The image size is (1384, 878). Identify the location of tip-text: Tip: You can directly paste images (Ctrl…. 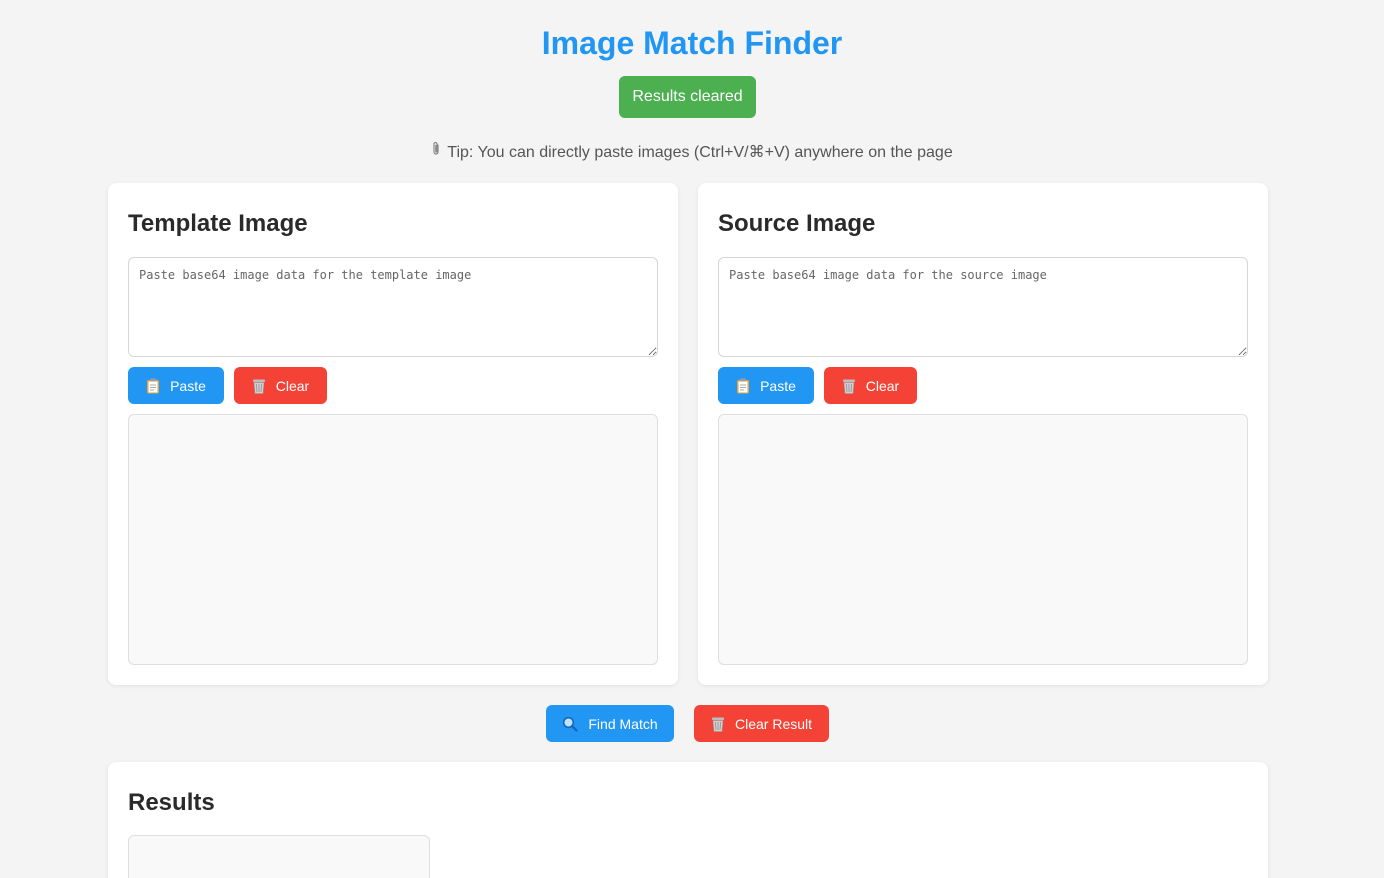
(700, 152).